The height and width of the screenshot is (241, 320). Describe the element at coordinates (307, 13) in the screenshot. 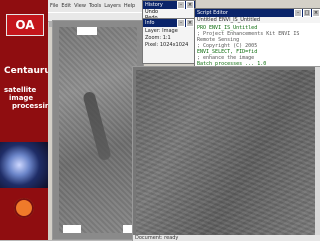

I see `maximize-button: □` at that location.